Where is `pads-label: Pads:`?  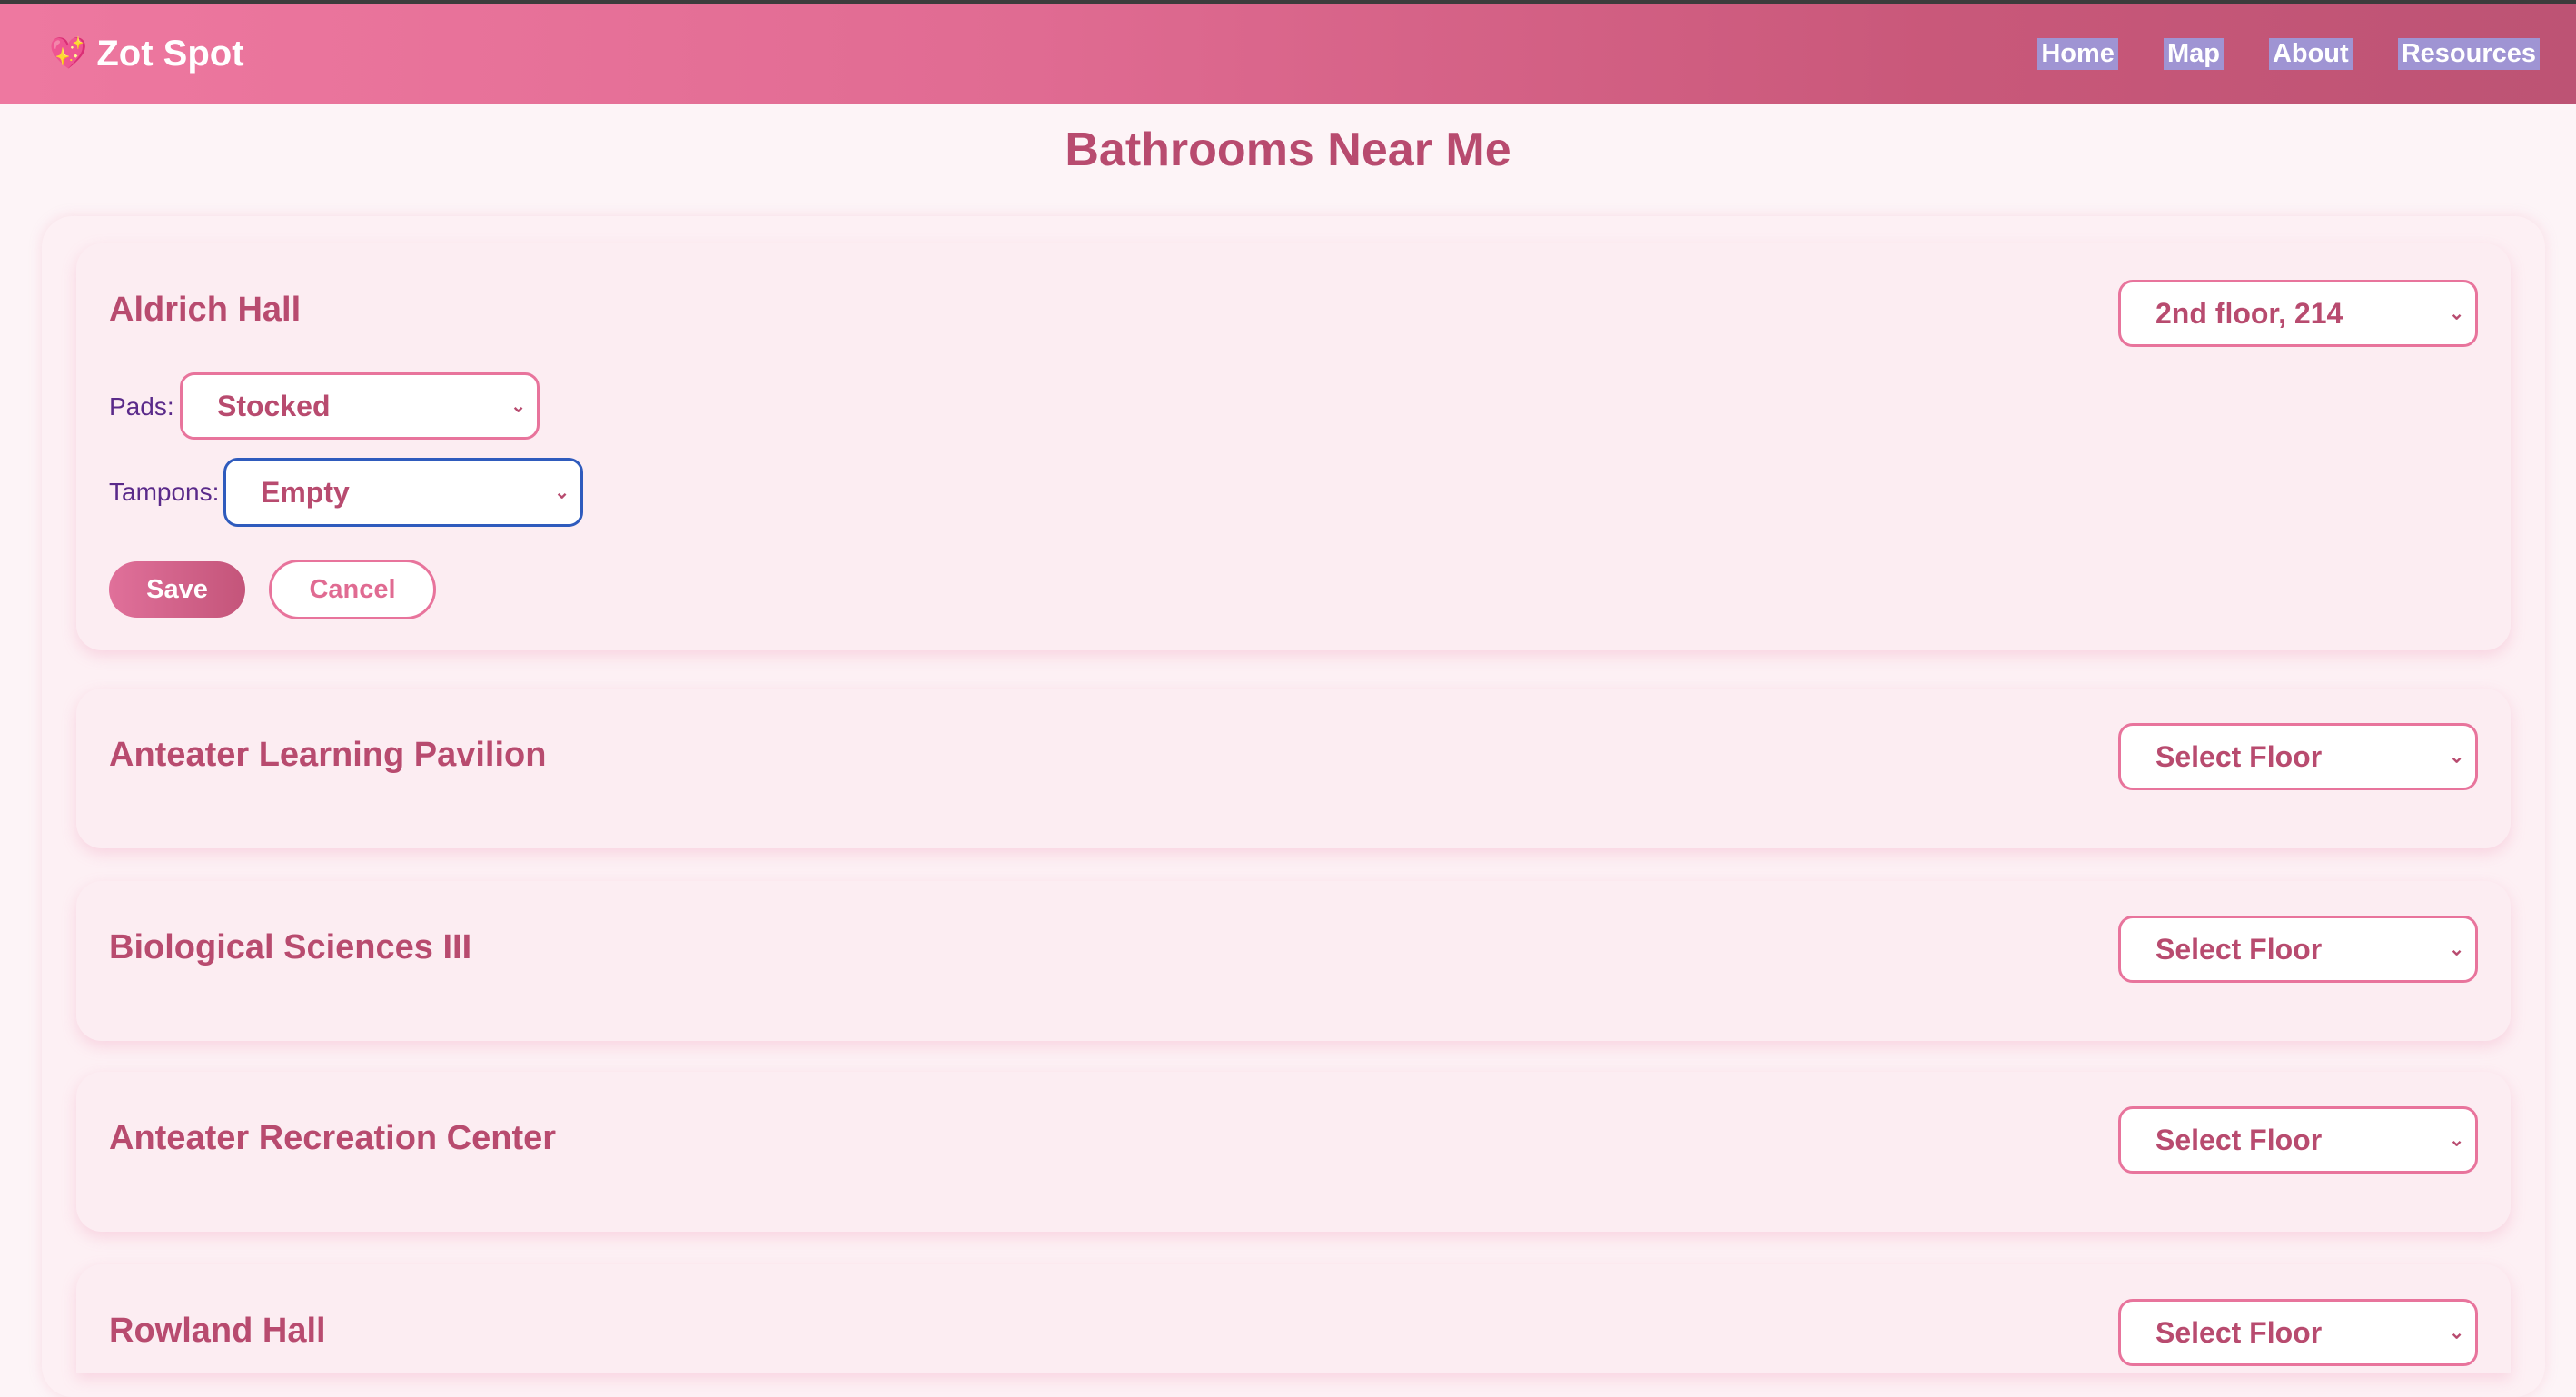
pads-label: Pads: is located at coordinates (141, 406).